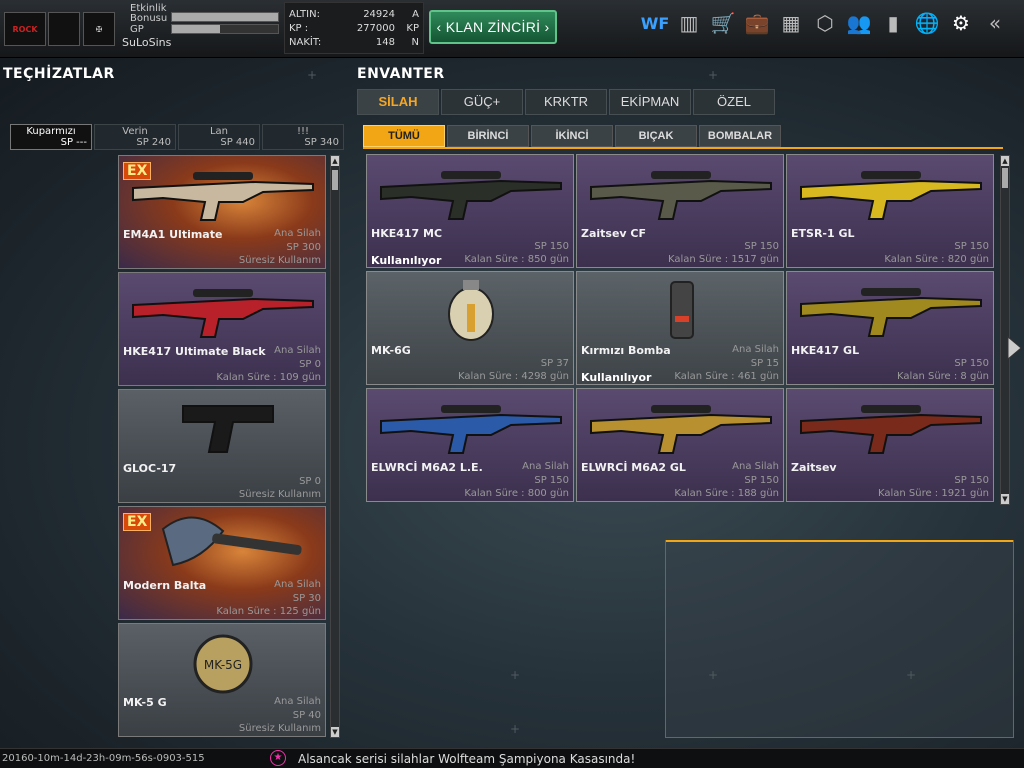  I want to click on gp-bar, so click(225, 29).